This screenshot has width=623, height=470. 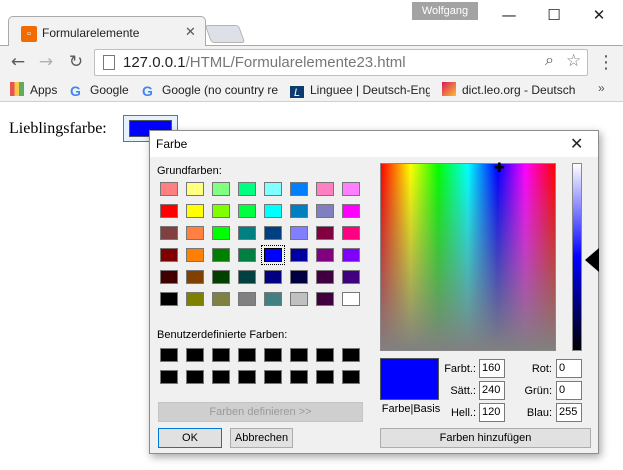 What do you see at coordinates (492, 390) in the screenshot?
I see `saturation-field: 240` at bounding box center [492, 390].